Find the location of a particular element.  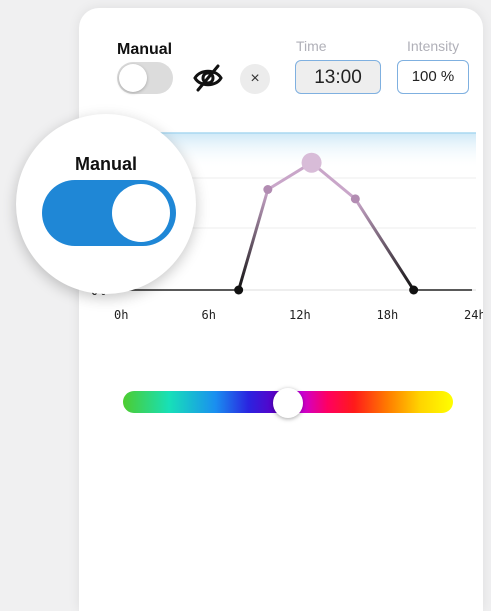

chart-point-selected is located at coordinates (311, 162).